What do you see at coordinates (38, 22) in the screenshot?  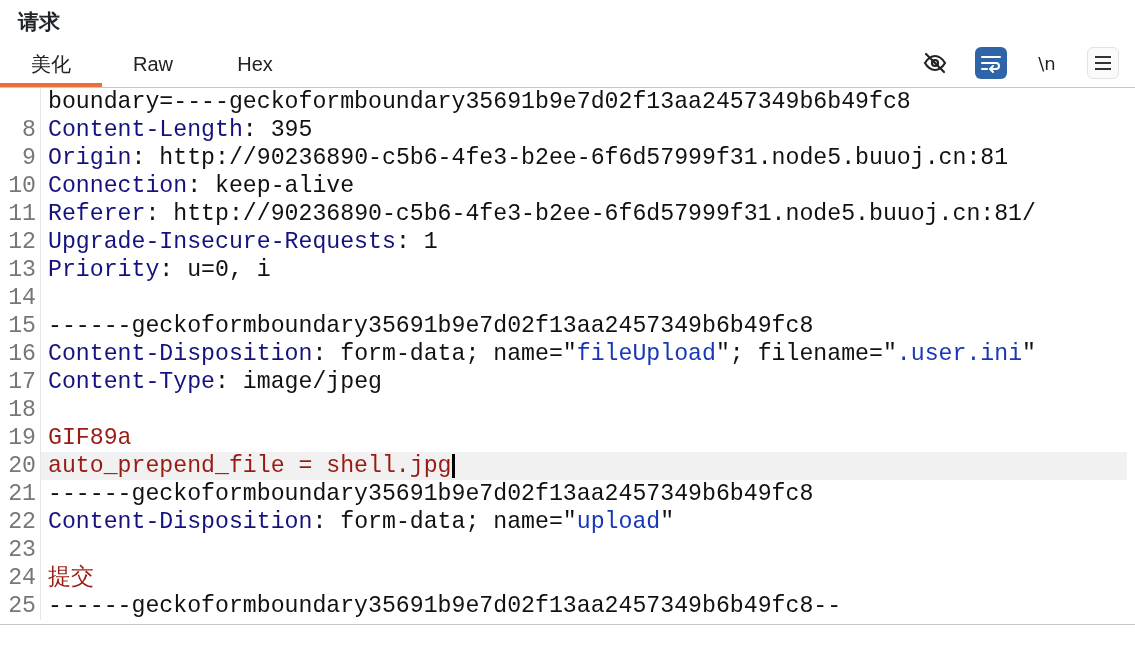 I see `panel-title: 请求` at bounding box center [38, 22].